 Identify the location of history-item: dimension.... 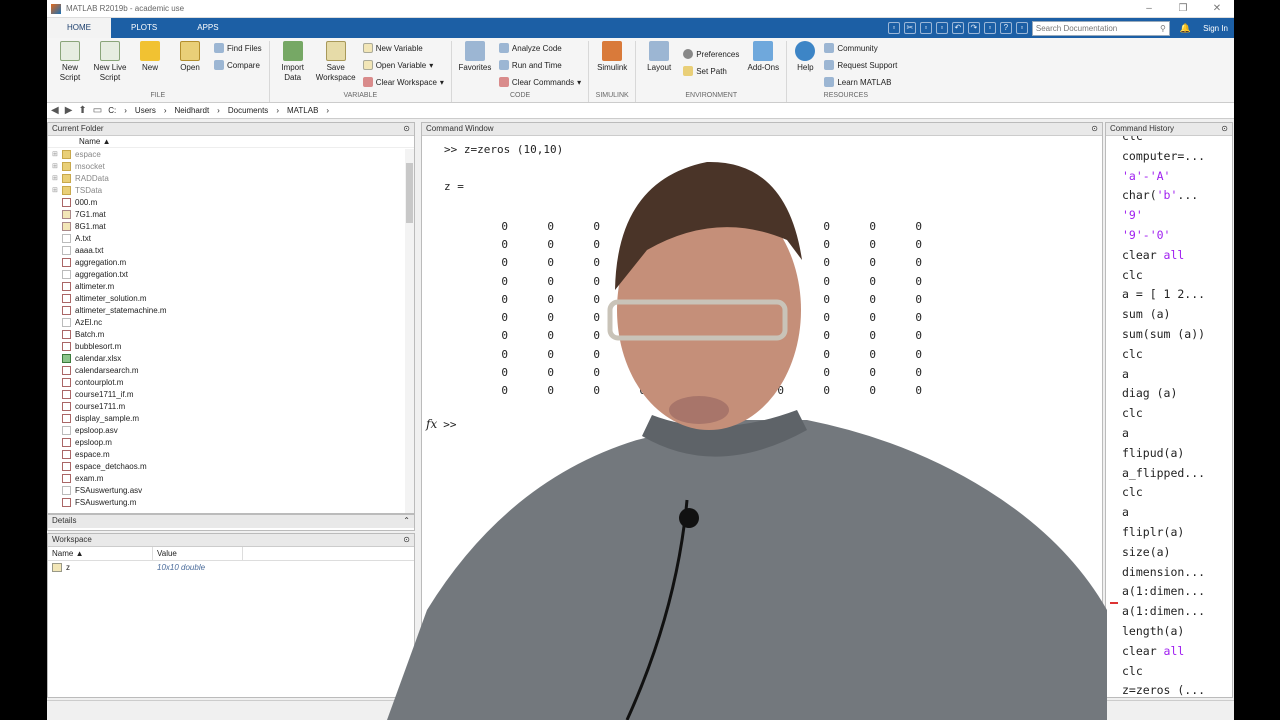
(1163, 573).